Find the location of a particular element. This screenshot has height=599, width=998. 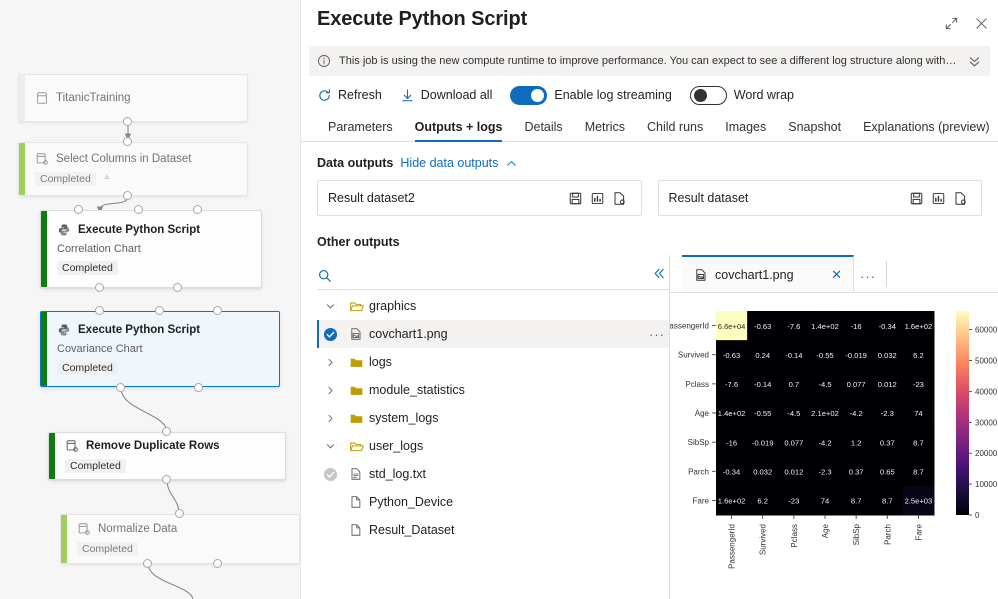

node-title-row: Execute Python Script is located at coordinates (159, 230).